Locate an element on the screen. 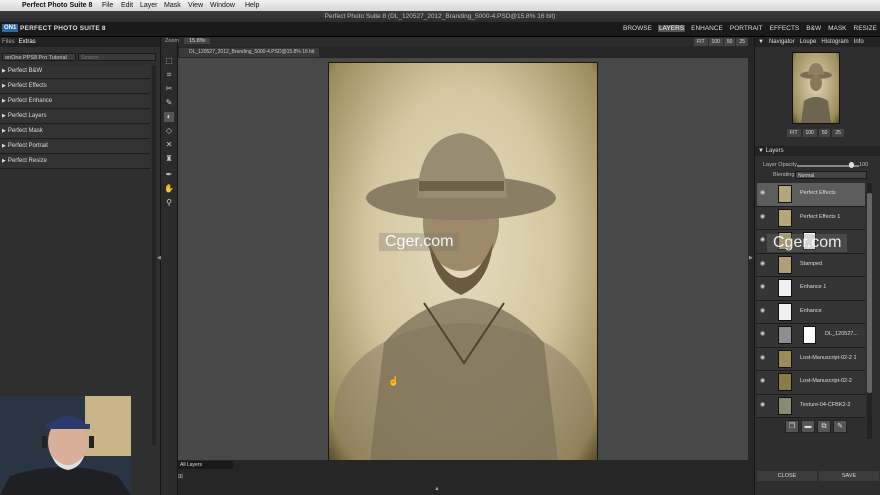 The image size is (880, 495). nav-fit-button: FIT is located at coordinates (794, 133).